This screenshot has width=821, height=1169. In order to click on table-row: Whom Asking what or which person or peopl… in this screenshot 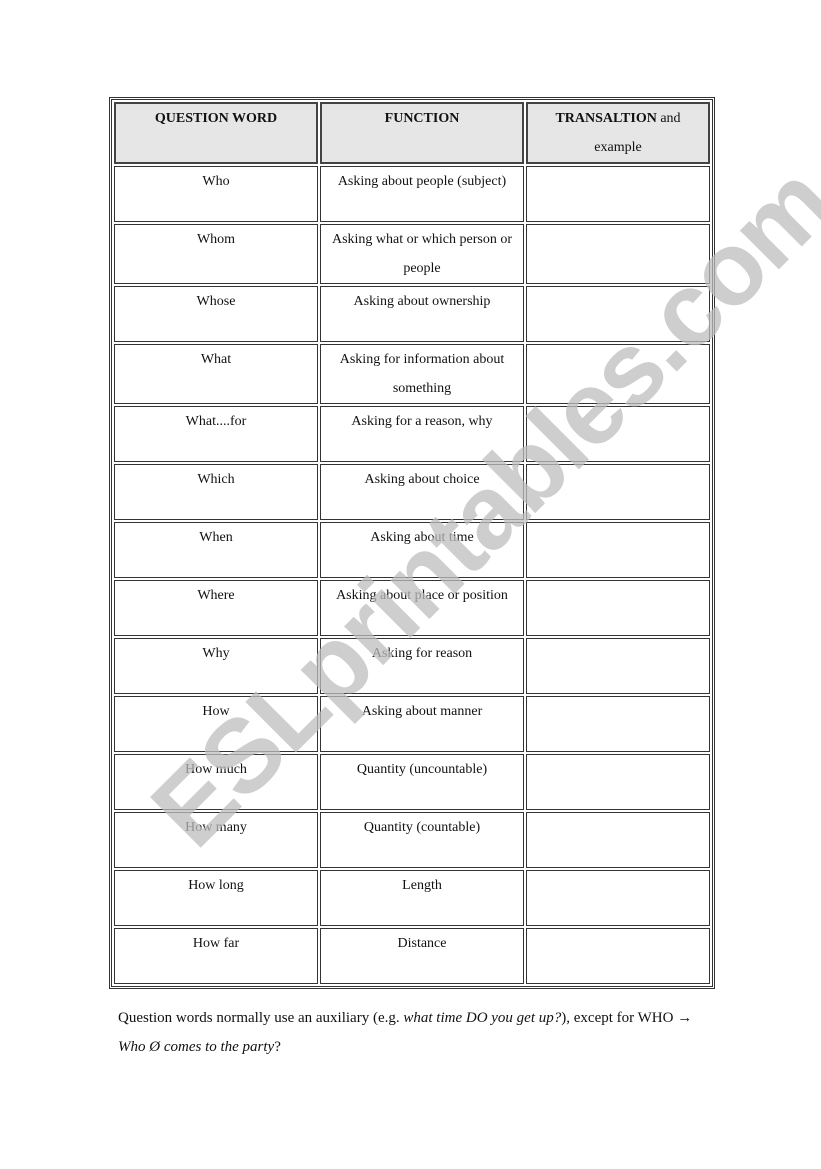, I will do `click(412, 254)`.